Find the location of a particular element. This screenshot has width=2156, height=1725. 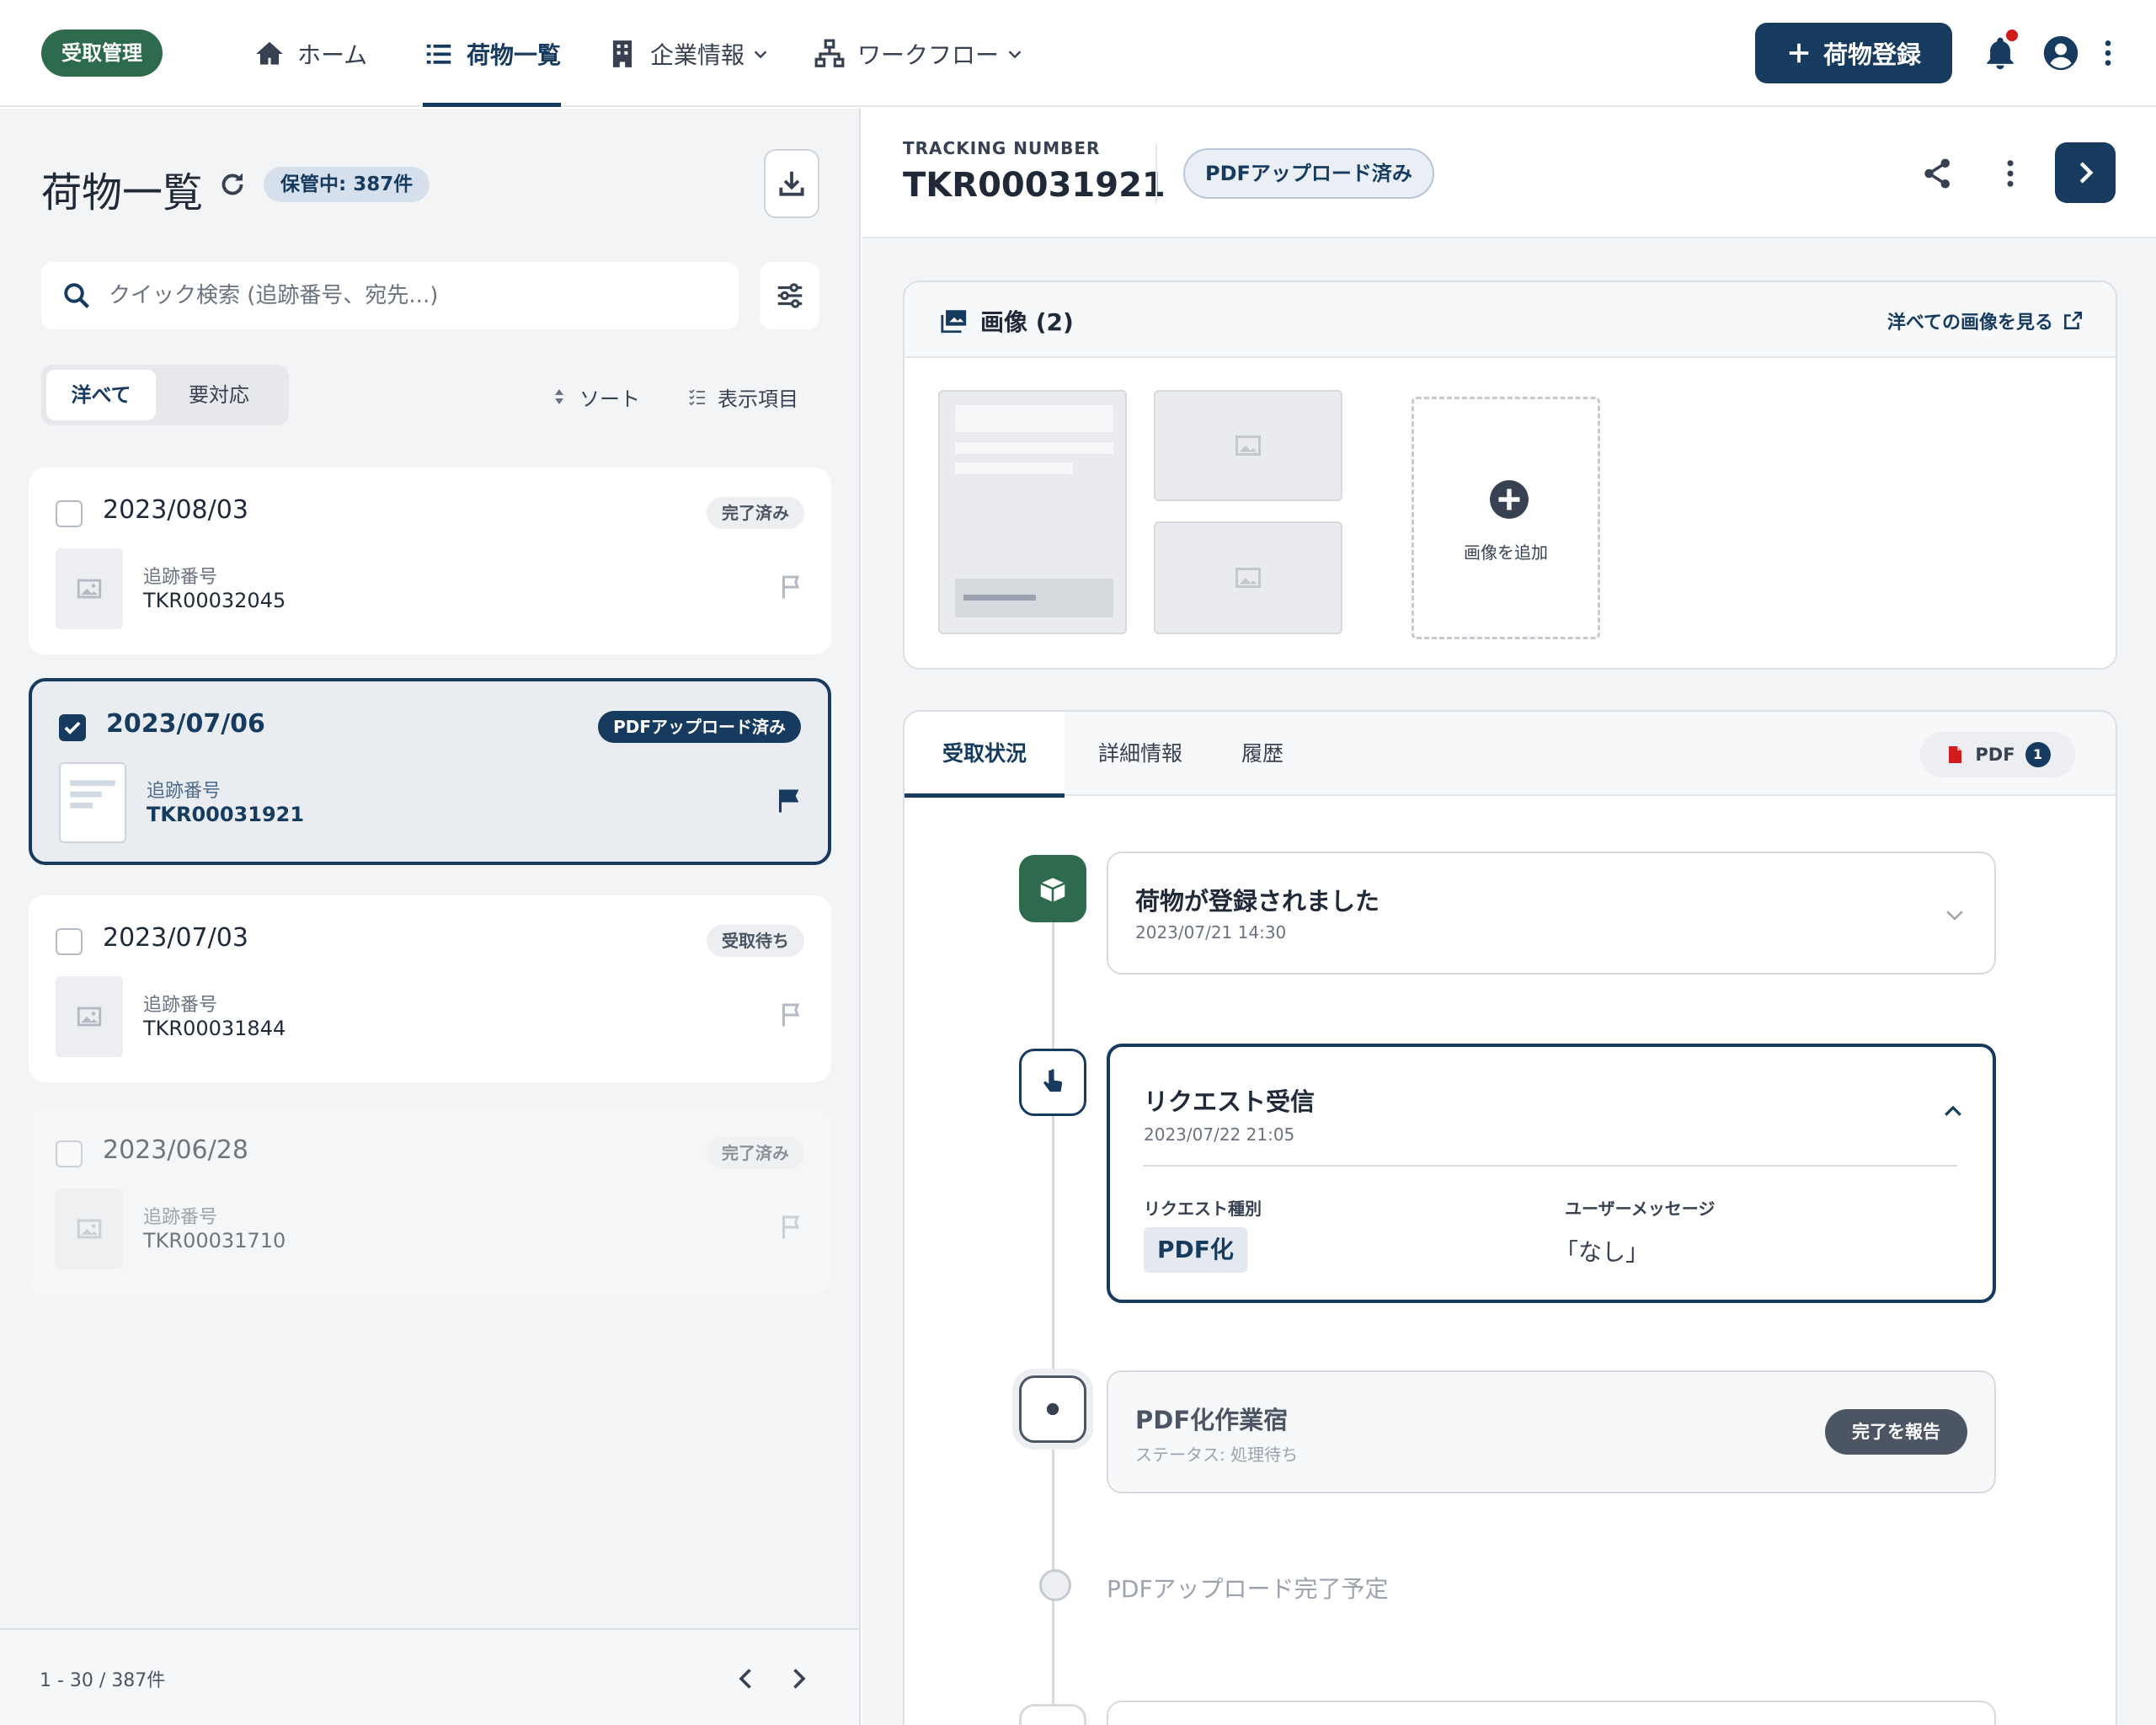

plus-icon is located at coordinates (1799, 53).